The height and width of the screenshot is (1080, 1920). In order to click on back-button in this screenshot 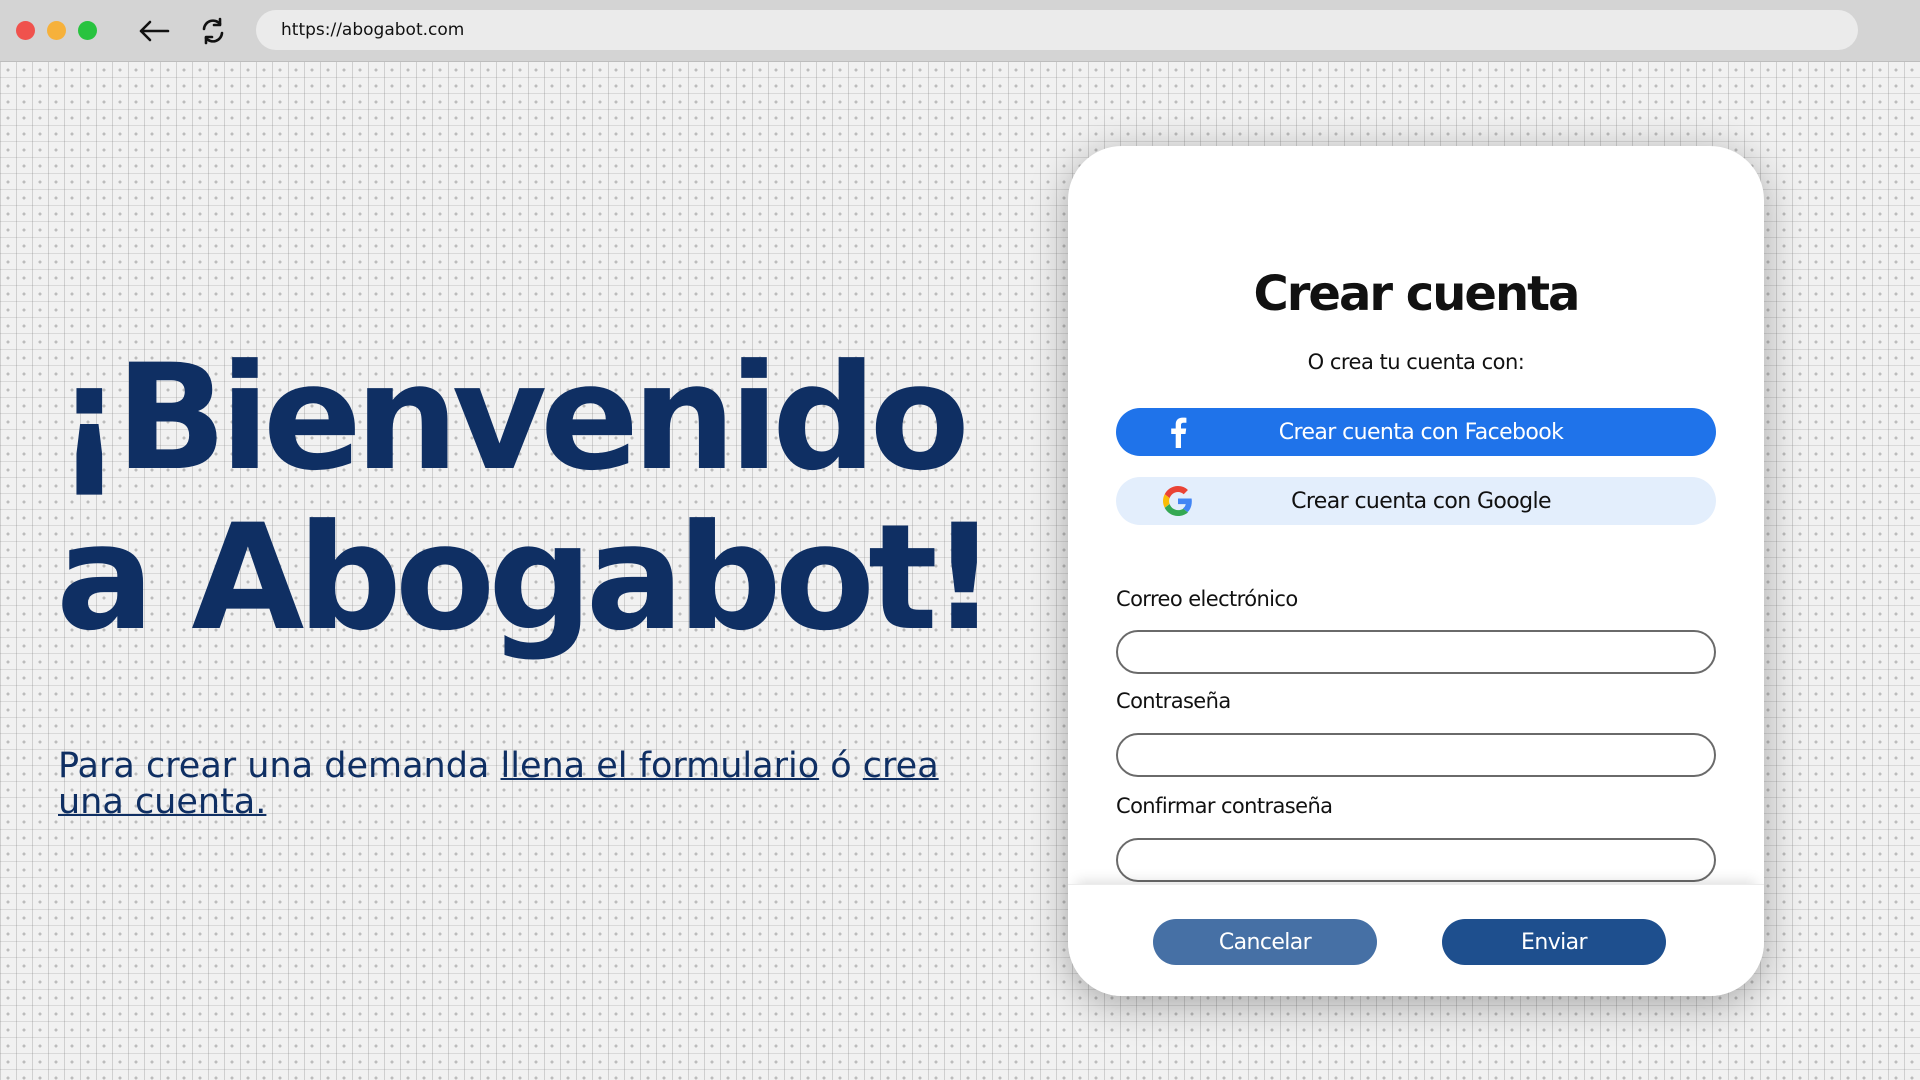, I will do `click(154, 31)`.